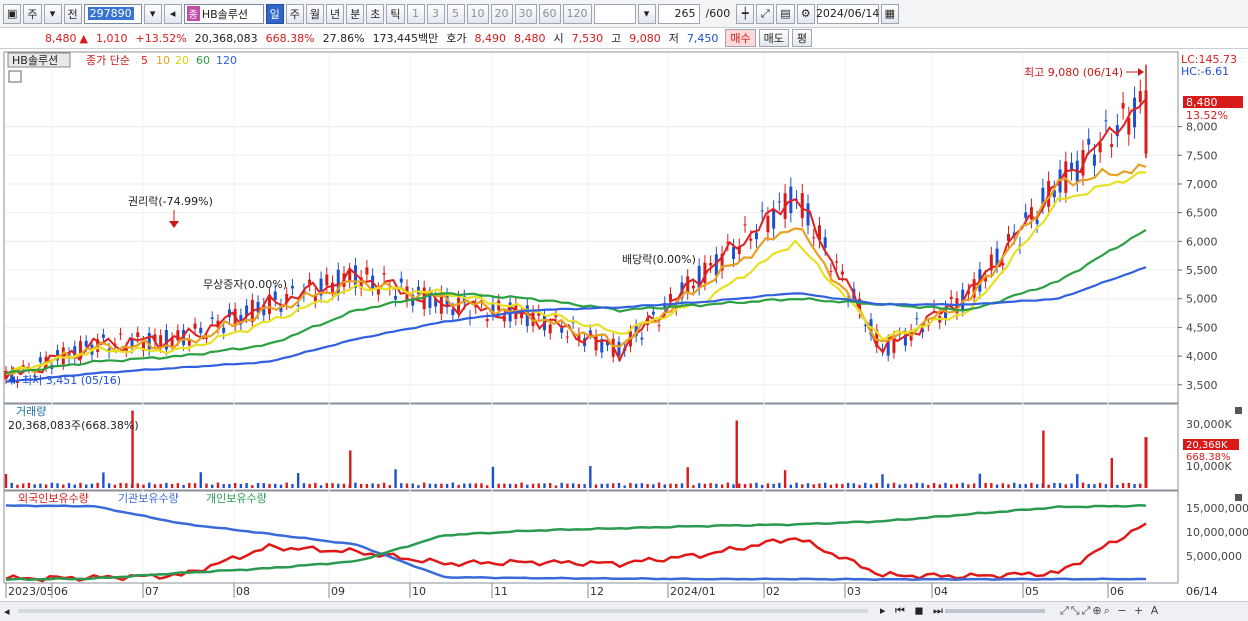  Describe the element at coordinates (854, 591) in the screenshot. I see `x-tick-label: 03` at that location.